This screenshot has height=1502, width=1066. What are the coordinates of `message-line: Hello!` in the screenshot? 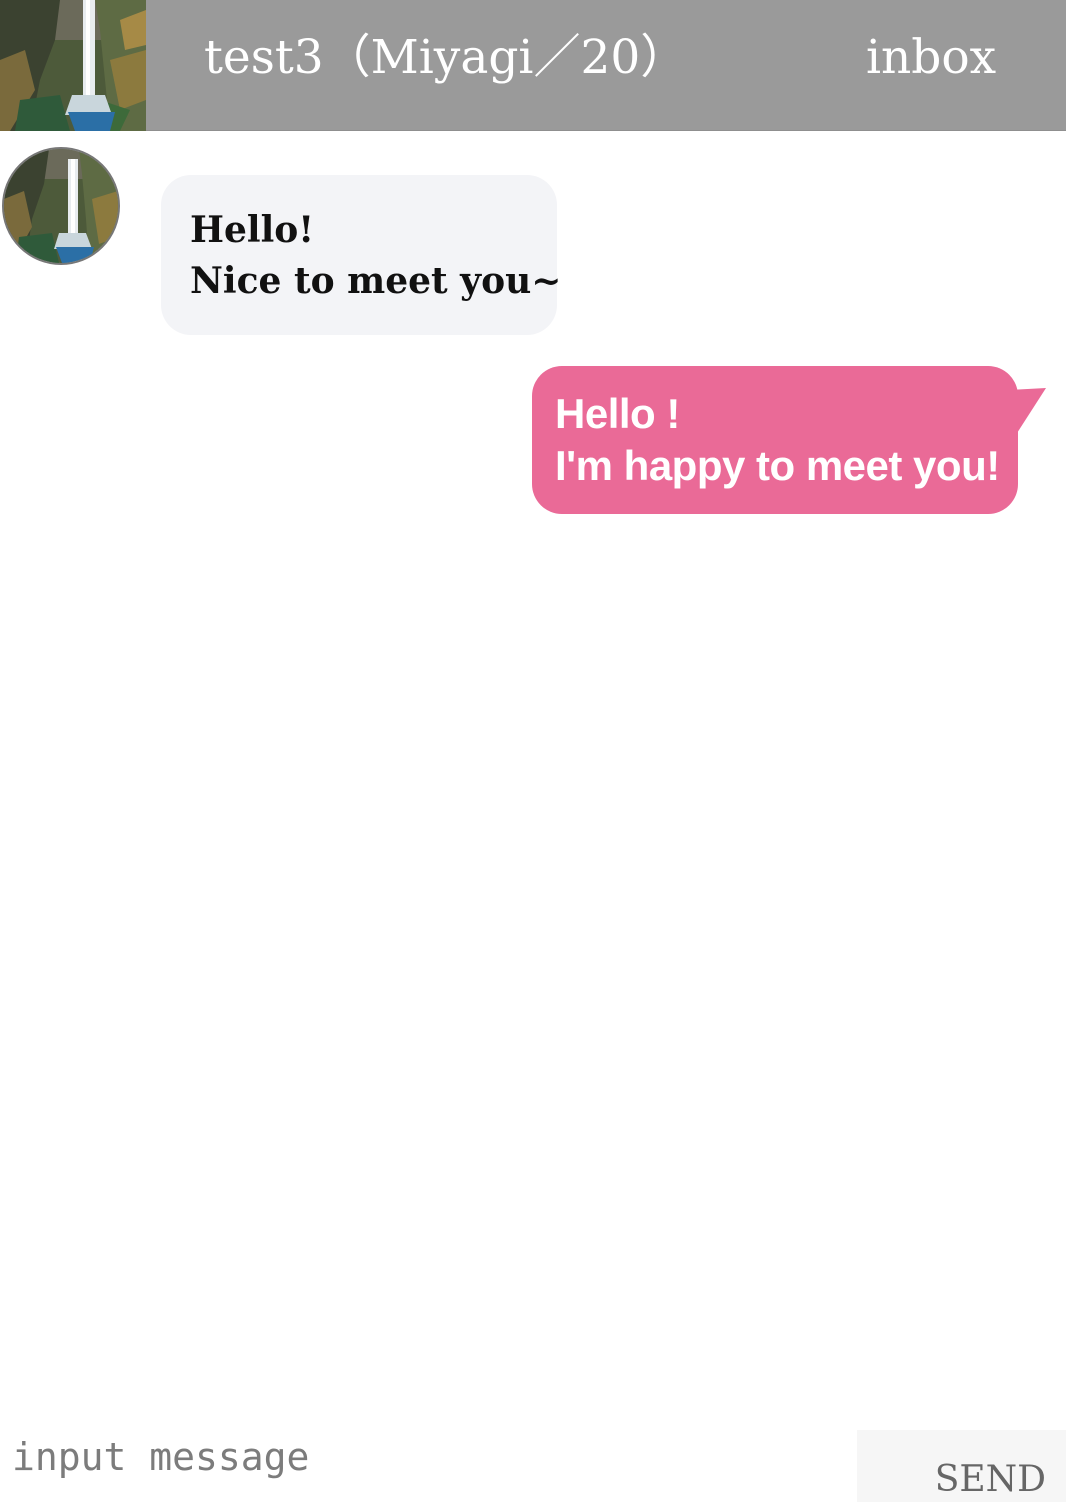 It's located at (252, 230).